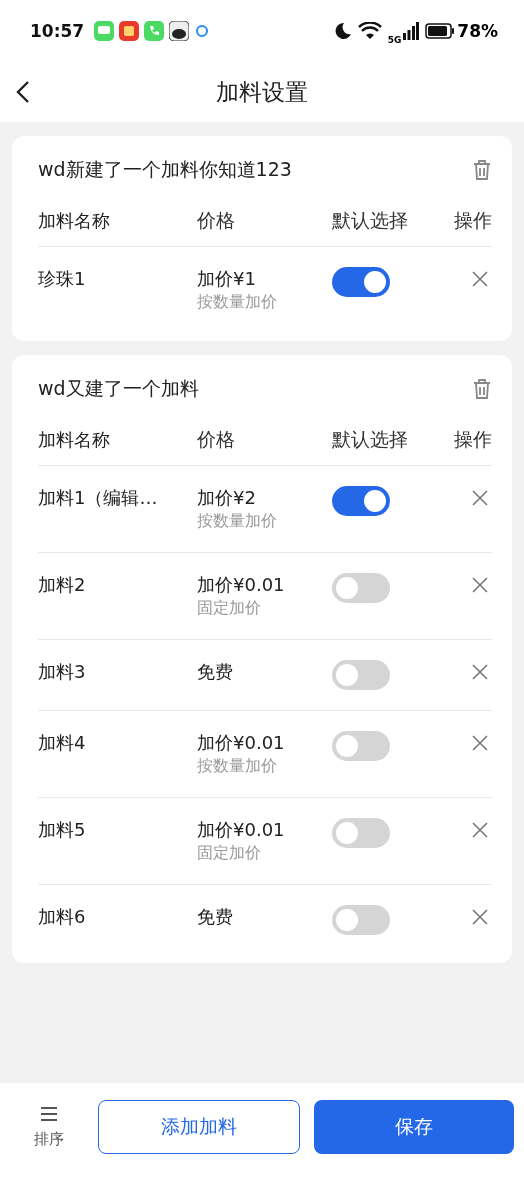 The height and width of the screenshot is (1181, 524). Describe the element at coordinates (477, 31) in the screenshot. I see `battery-percent: 78%` at that location.